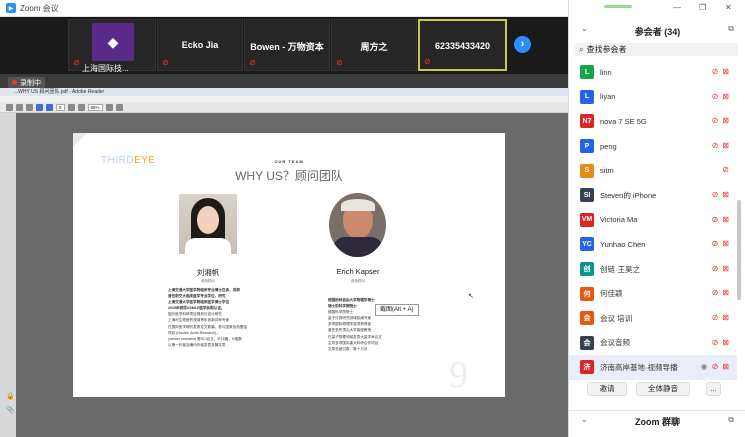 The image size is (745, 437). Describe the element at coordinates (653, 244) in the screenshot. I see `participant-row: YC Yunhao Chen ⊘ ⊠` at that location.